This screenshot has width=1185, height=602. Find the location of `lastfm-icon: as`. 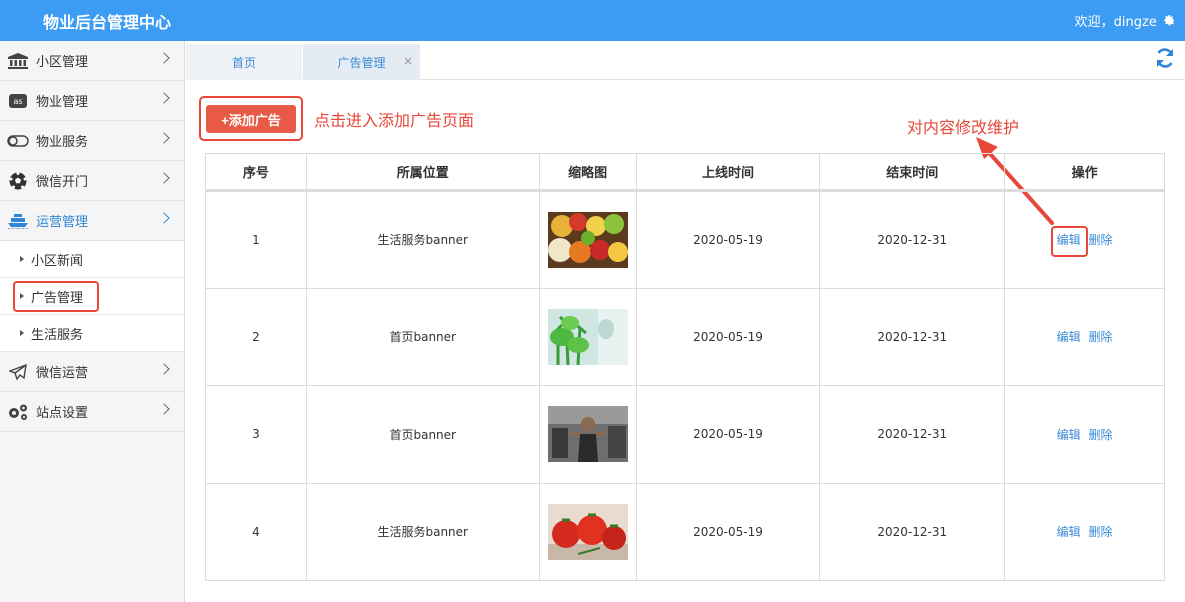

lastfm-icon: as is located at coordinates (18, 101).